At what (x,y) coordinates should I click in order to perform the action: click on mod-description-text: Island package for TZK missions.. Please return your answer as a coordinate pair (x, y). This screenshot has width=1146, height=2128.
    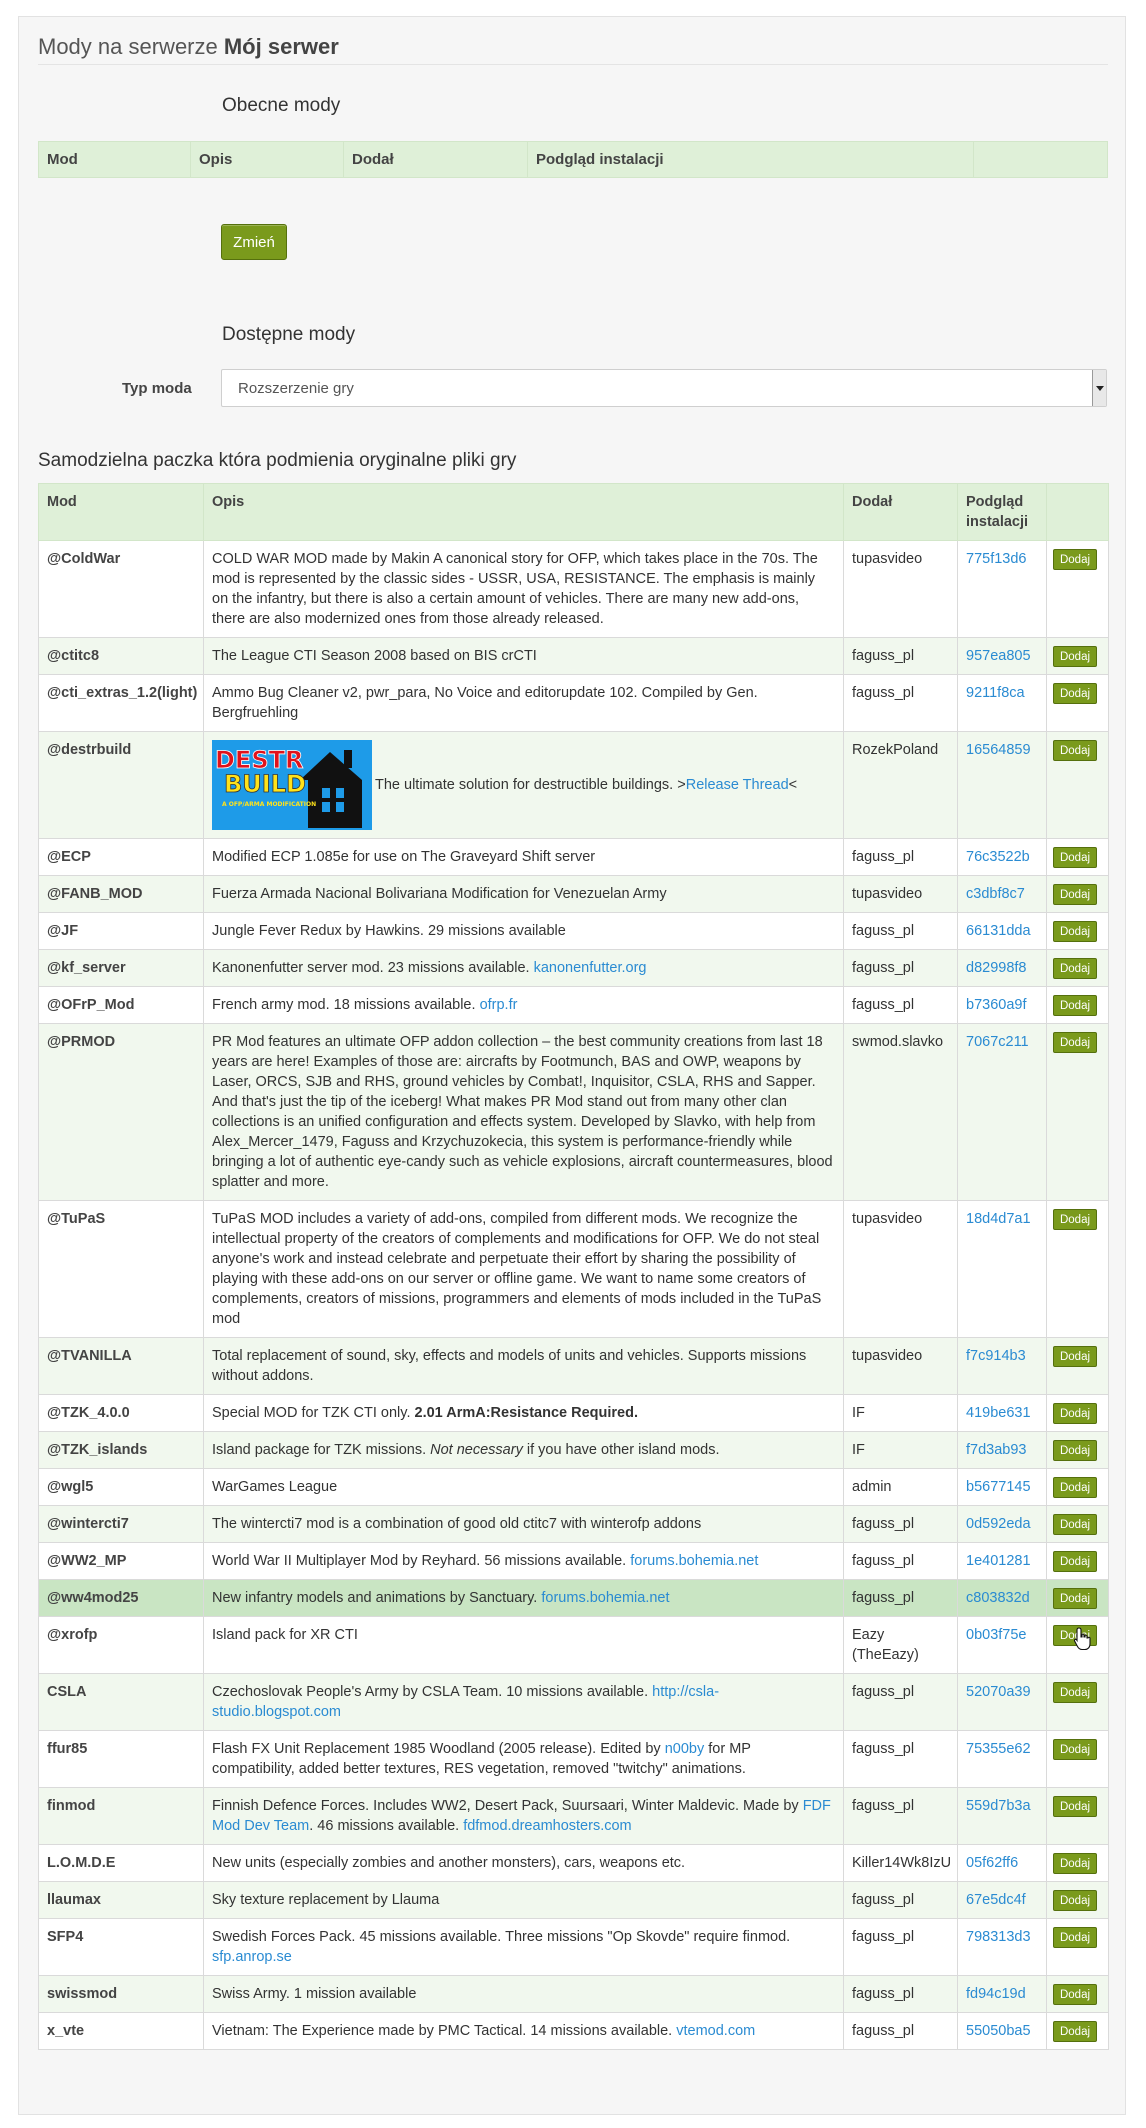
    Looking at the image, I should click on (321, 1450).